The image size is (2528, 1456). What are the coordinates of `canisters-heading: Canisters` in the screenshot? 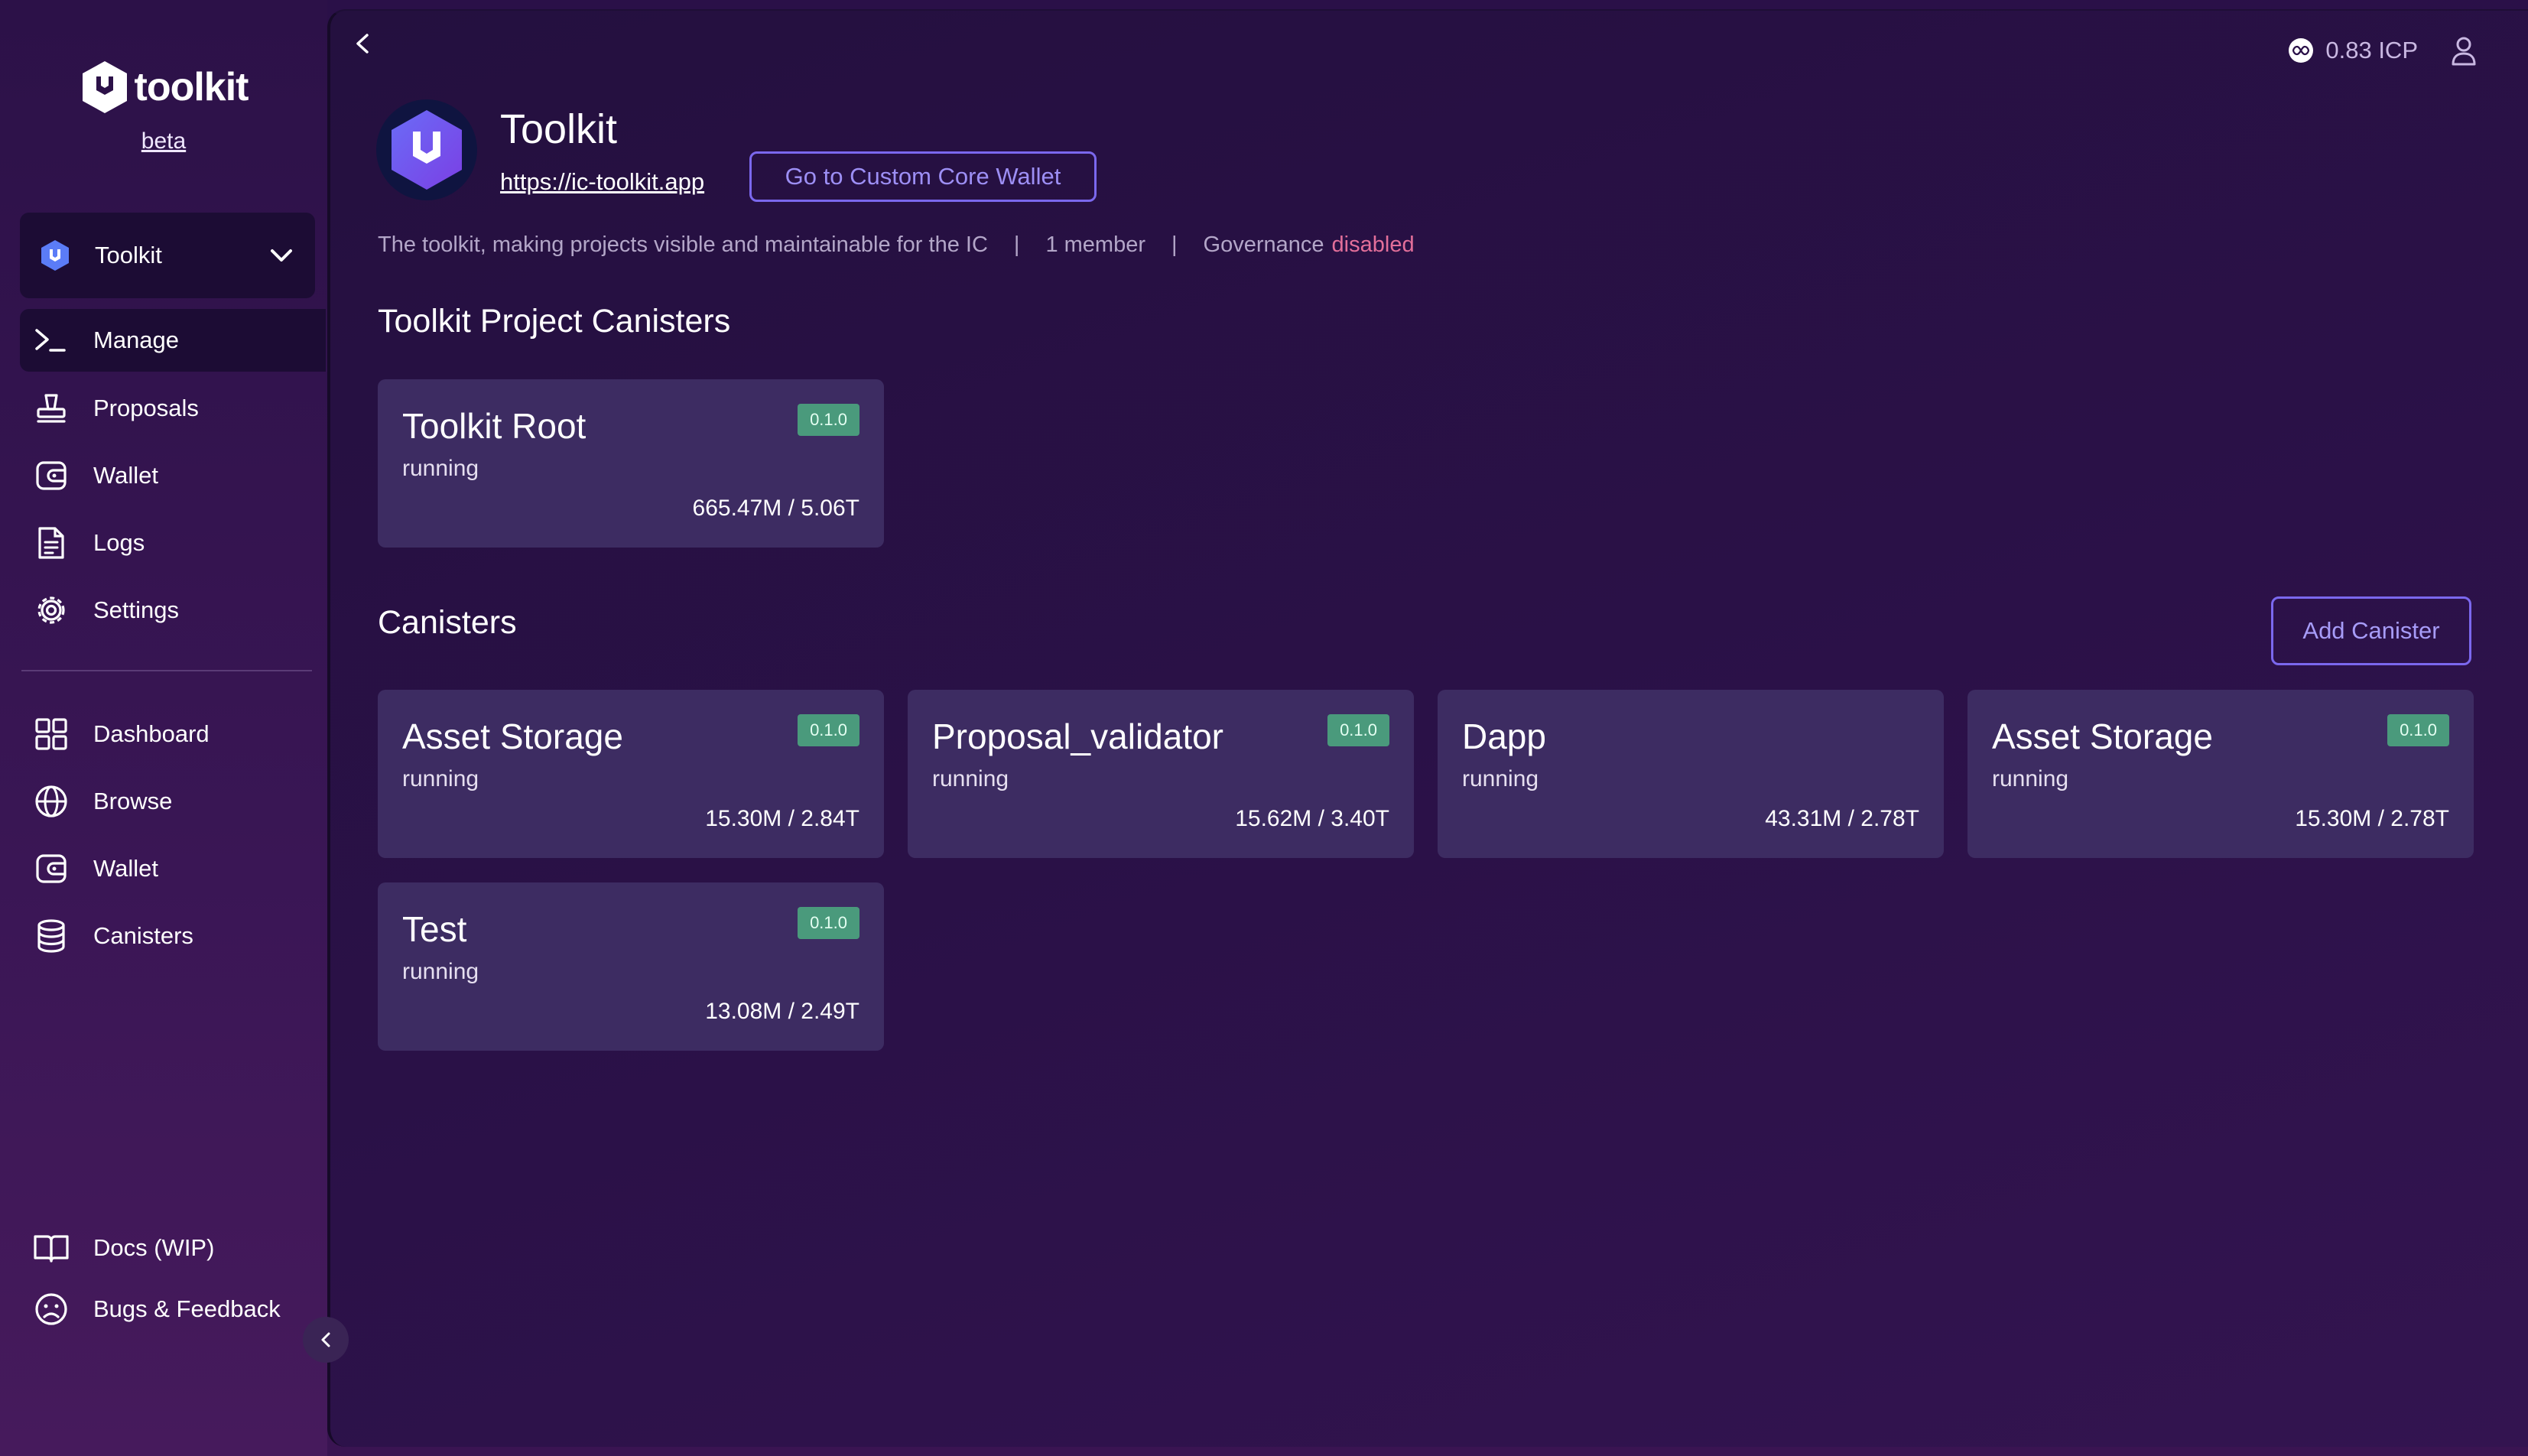 It's located at (447, 622).